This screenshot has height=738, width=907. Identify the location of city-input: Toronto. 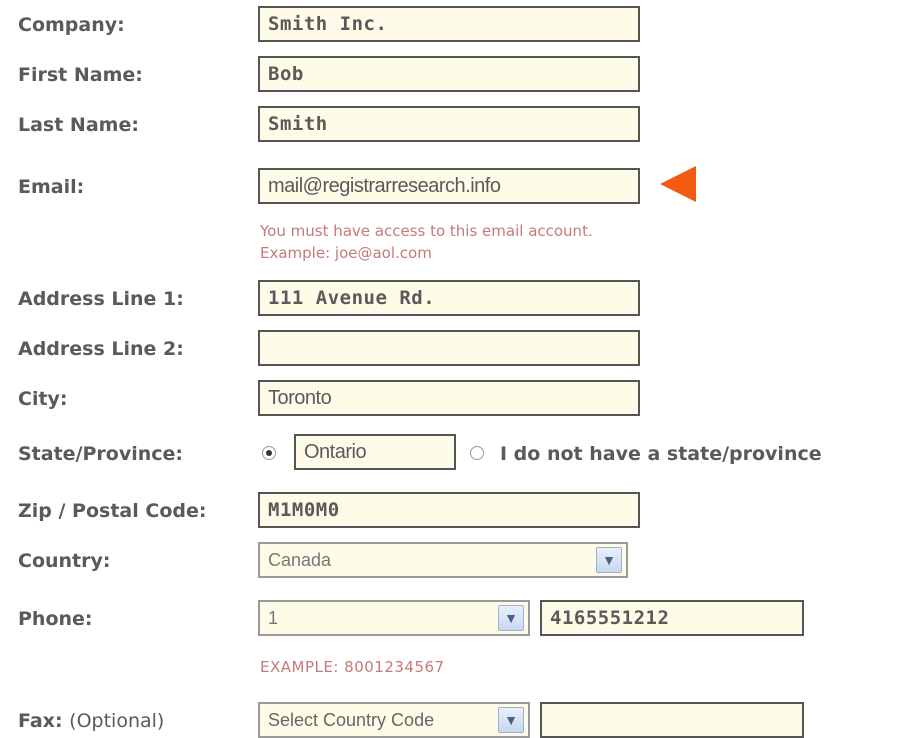
(449, 398).